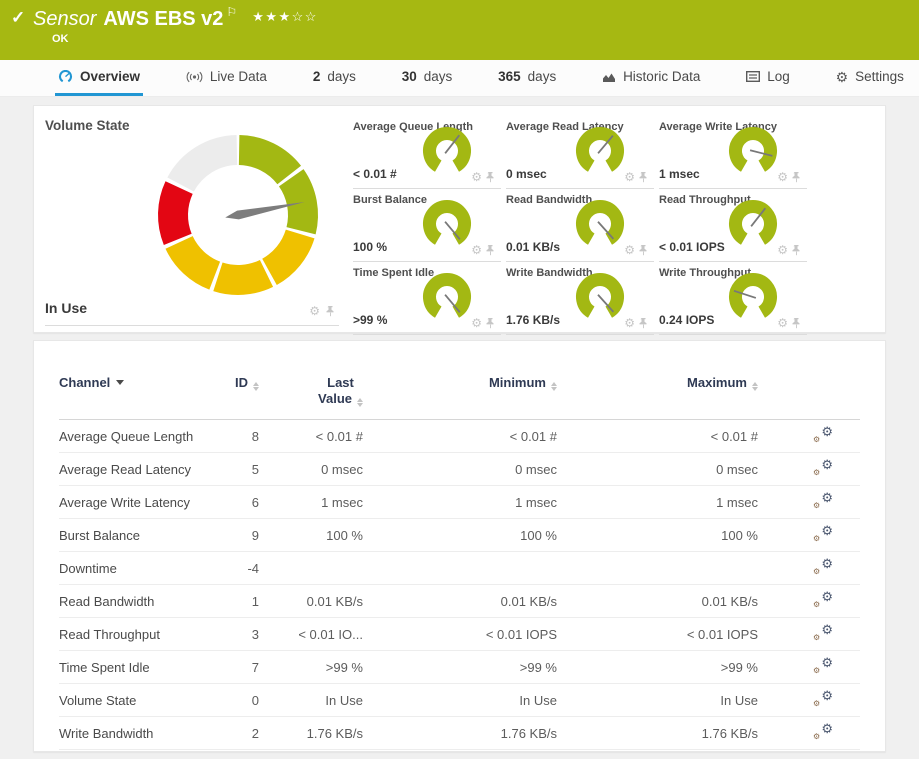 The image size is (919, 759). Describe the element at coordinates (657, 383) in the screenshot. I see `column-header-maximum: Maximum` at that location.